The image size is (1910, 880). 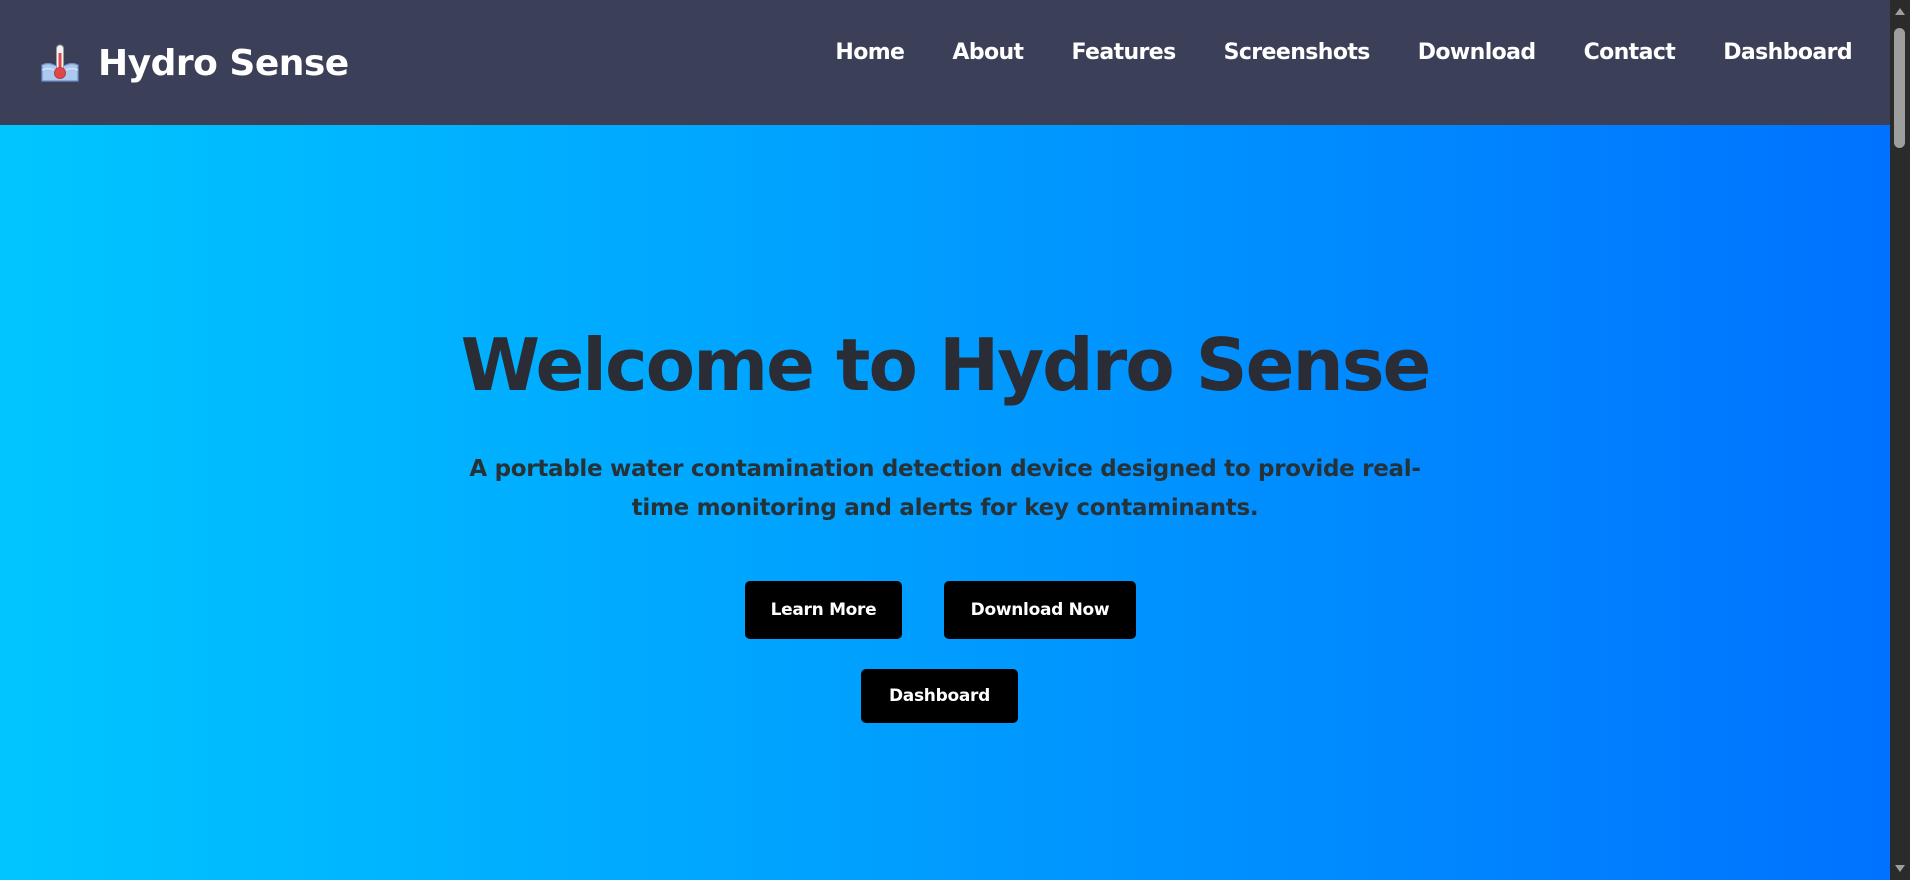 I want to click on brand-logo: Hydro Sense, so click(x=193, y=63).